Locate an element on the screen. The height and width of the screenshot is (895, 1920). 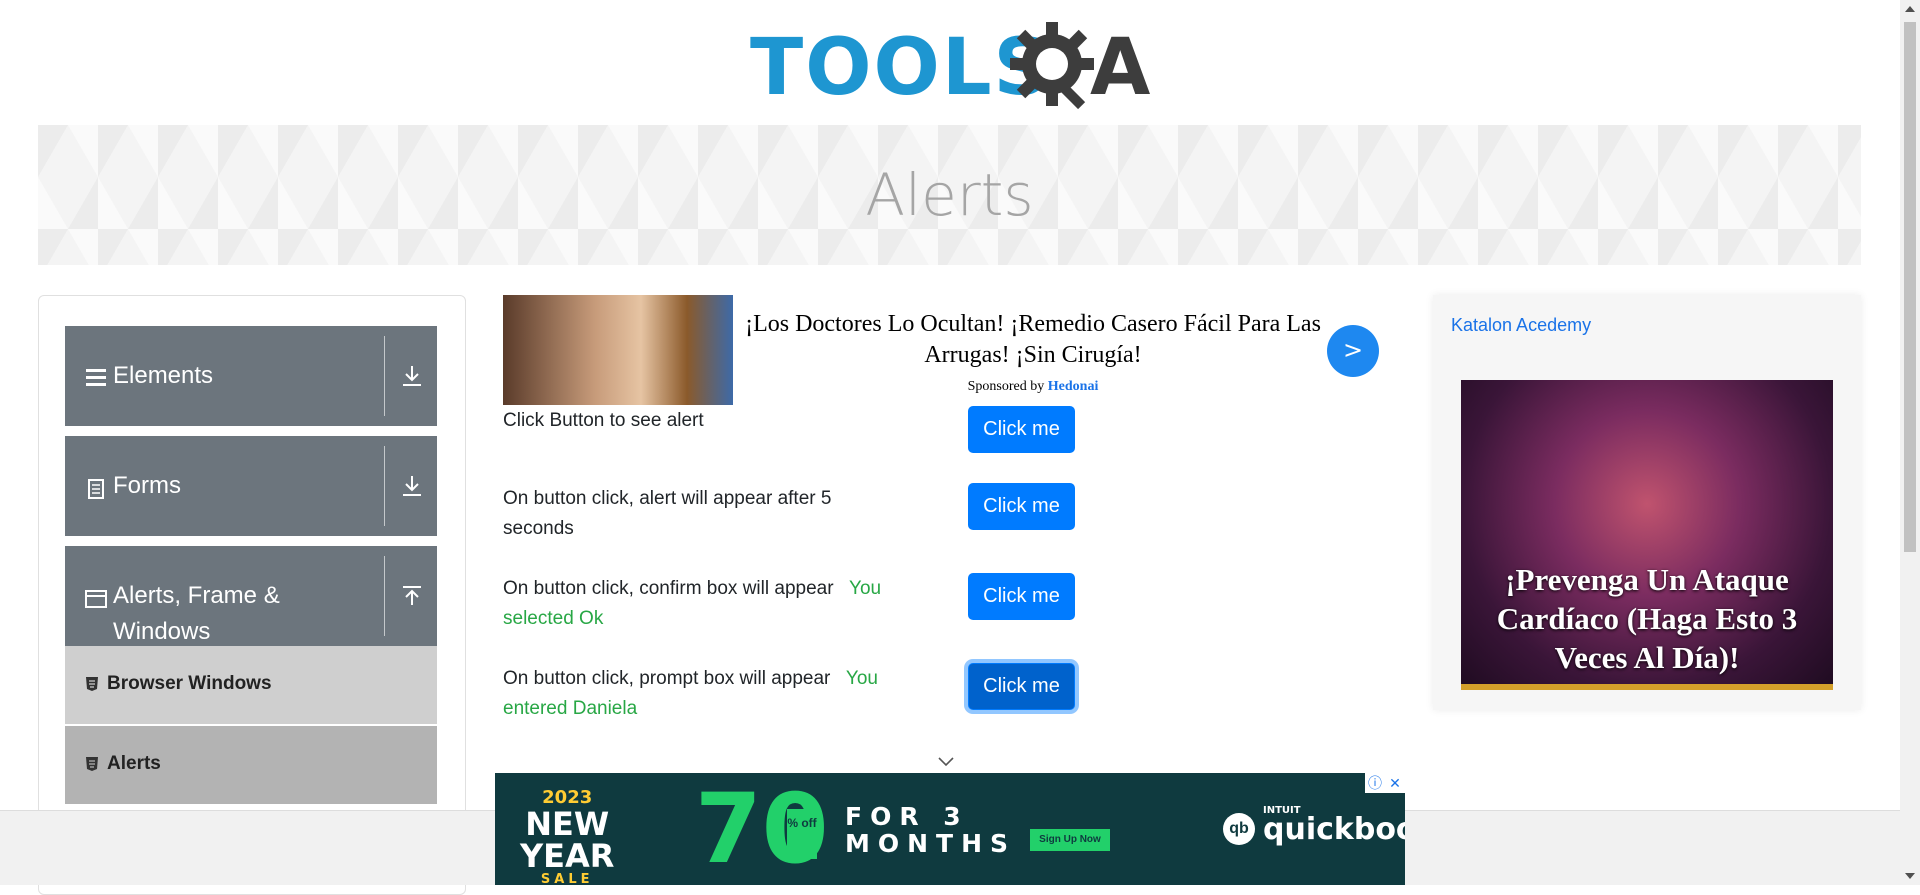
sidebar-group-label: Elements is located at coordinates (163, 375).